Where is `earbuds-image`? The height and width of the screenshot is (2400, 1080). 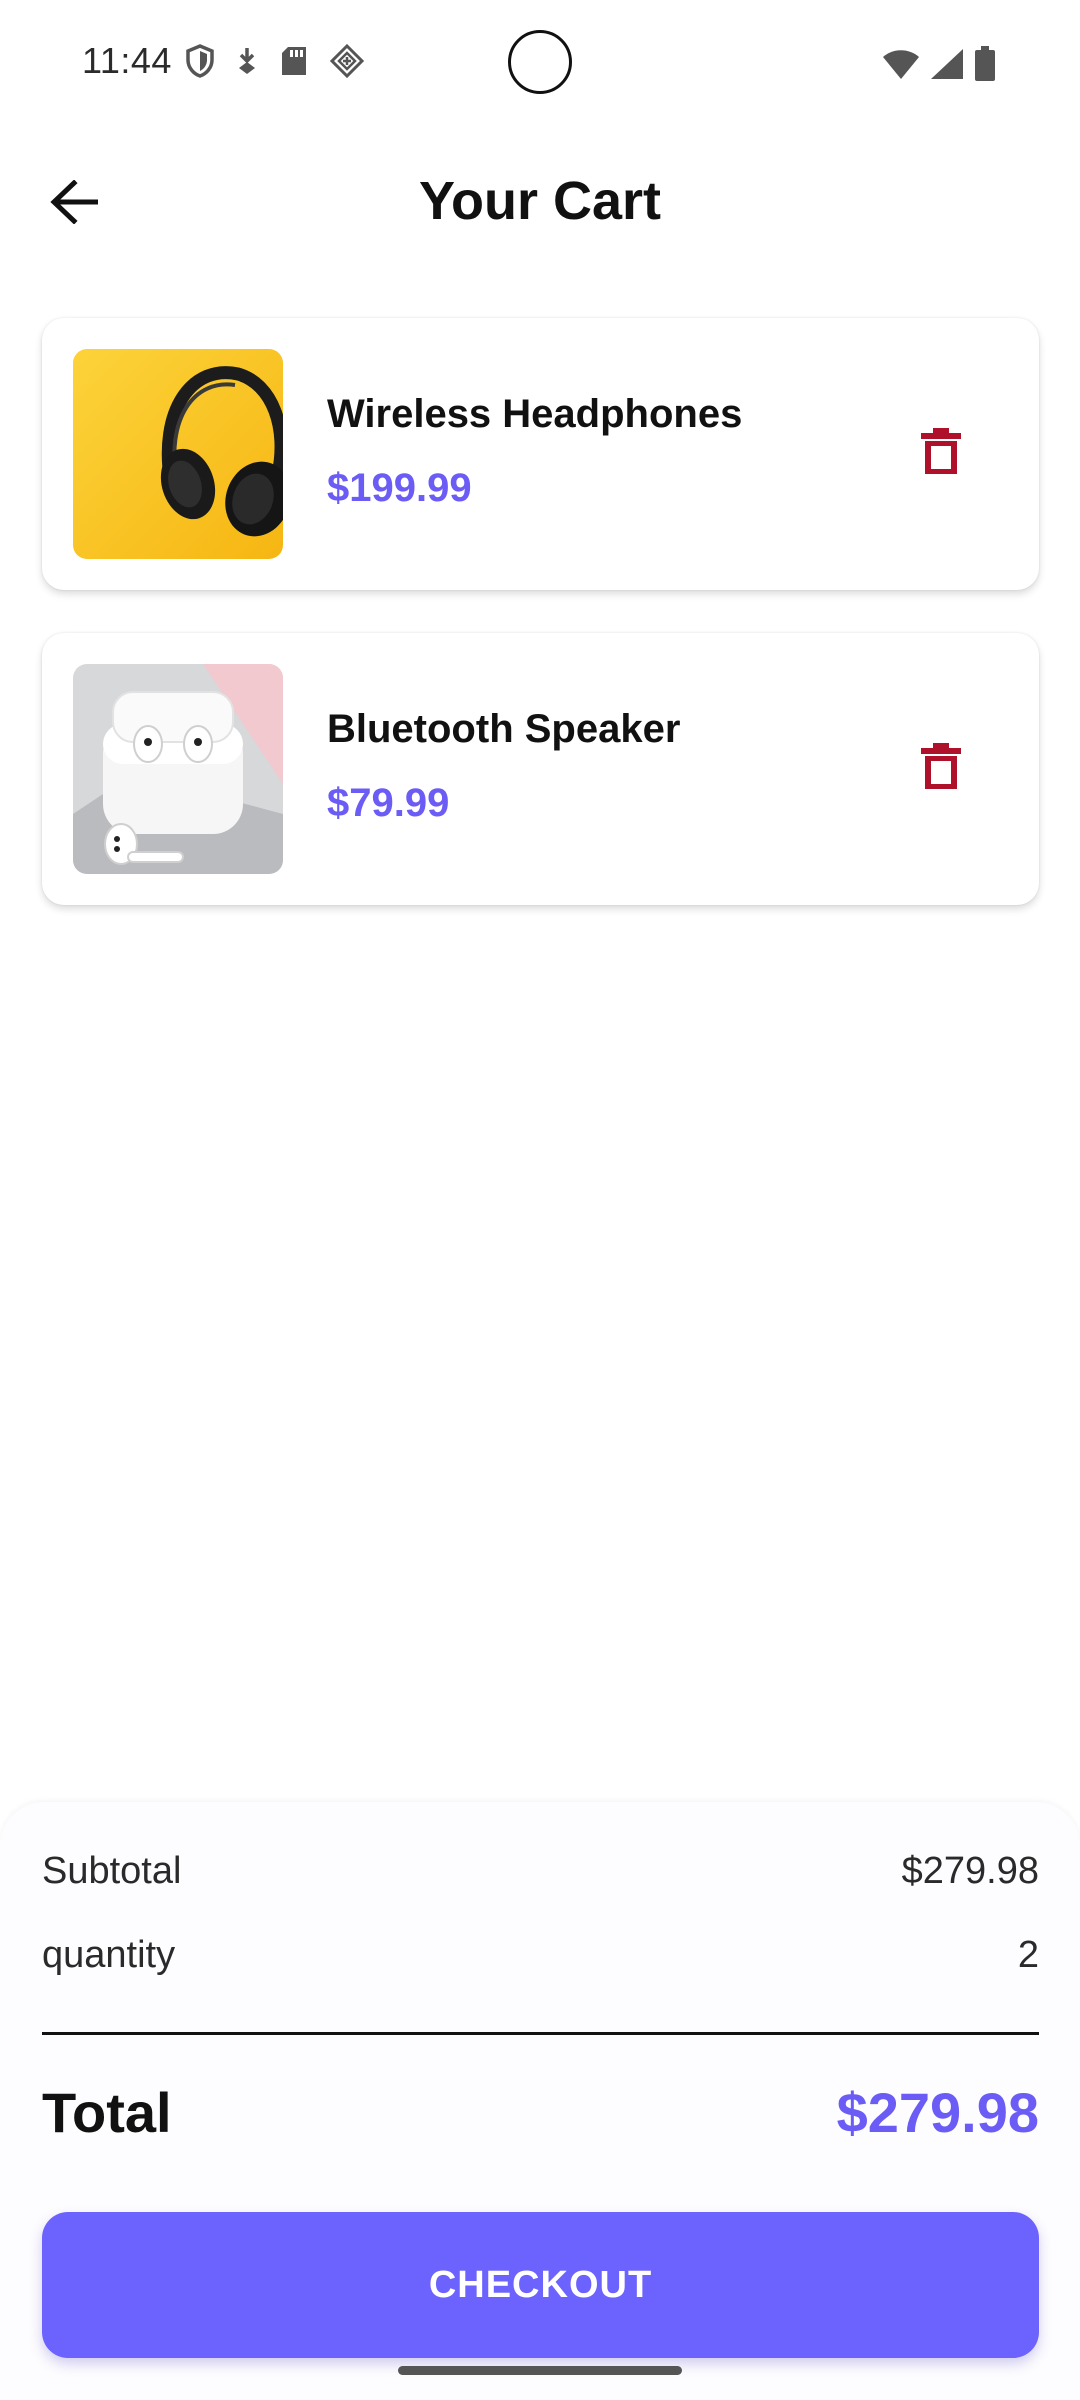
earbuds-image is located at coordinates (178, 769).